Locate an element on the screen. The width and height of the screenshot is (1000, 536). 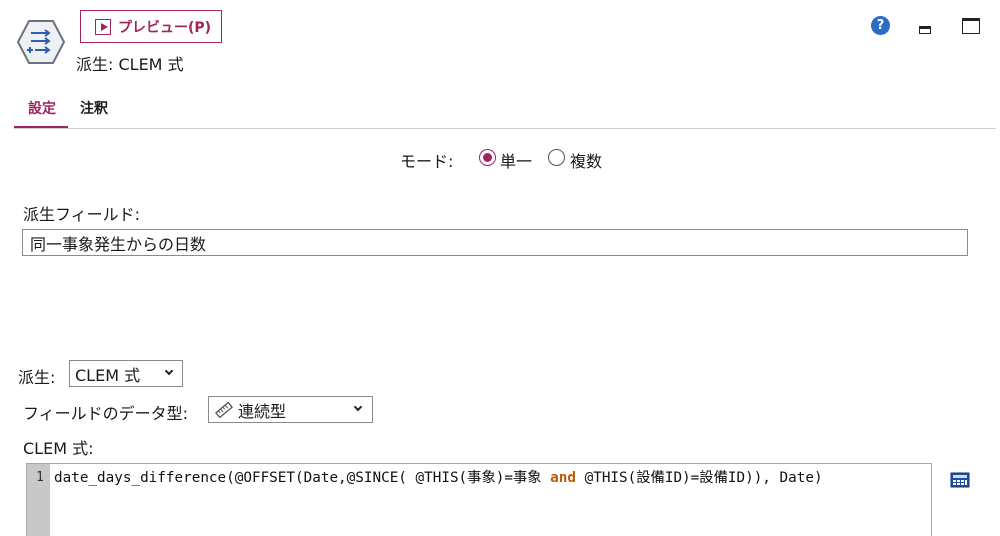
derive-field-label: 派生フィールド: is located at coordinates (82, 214).